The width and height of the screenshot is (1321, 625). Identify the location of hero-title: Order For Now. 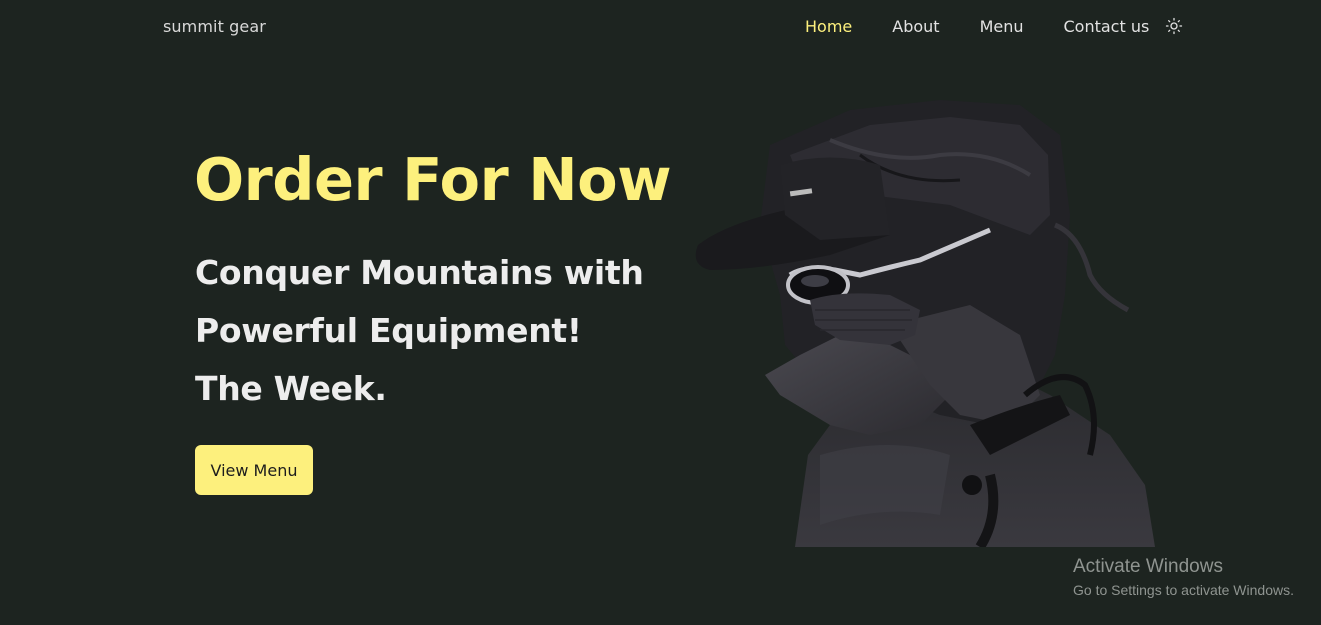
(433, 179).